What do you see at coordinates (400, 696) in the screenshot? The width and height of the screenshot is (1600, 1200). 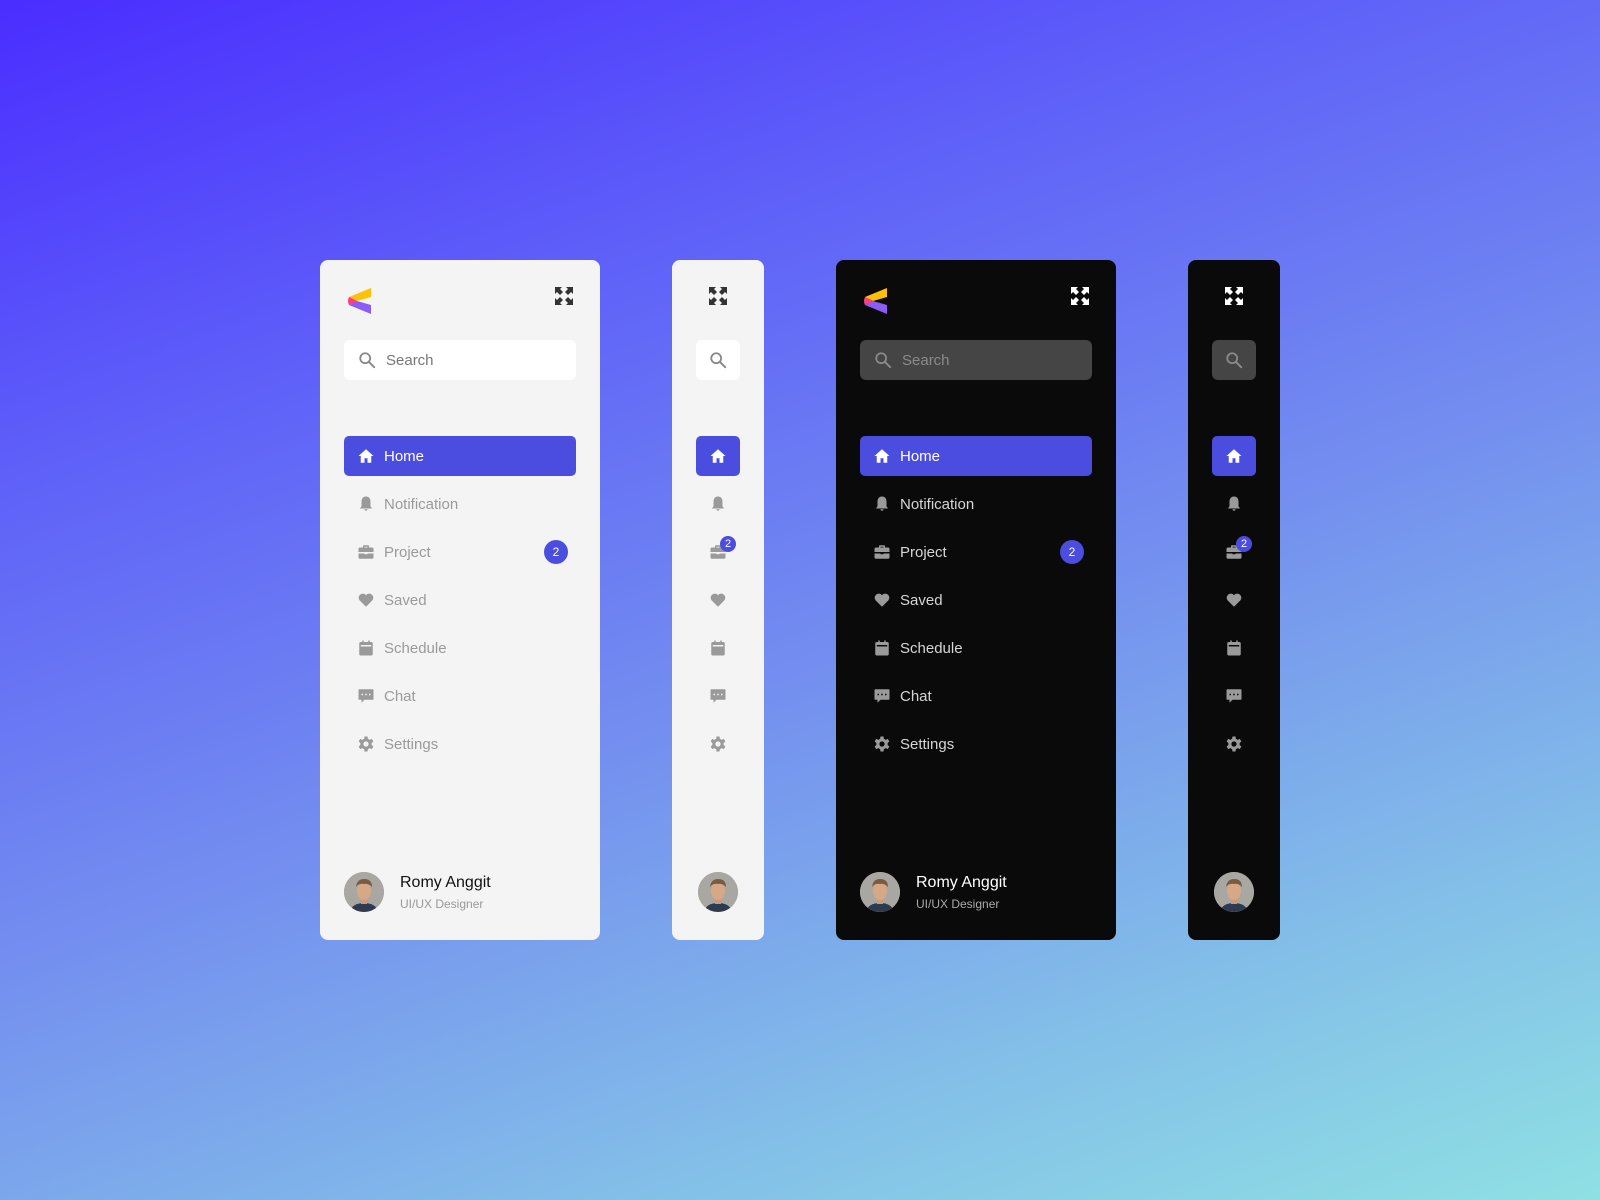 I see `nav-label: Chat` at bounding box center [400, 696].